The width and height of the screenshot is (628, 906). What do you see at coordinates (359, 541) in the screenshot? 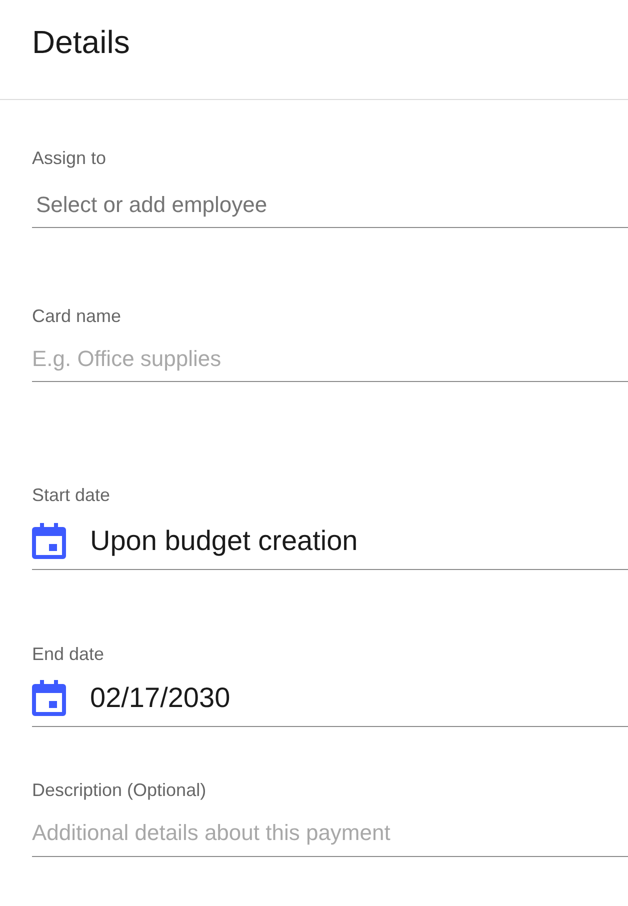
I see `date-field: Upon budget creation` at bounding box center [359, 541].